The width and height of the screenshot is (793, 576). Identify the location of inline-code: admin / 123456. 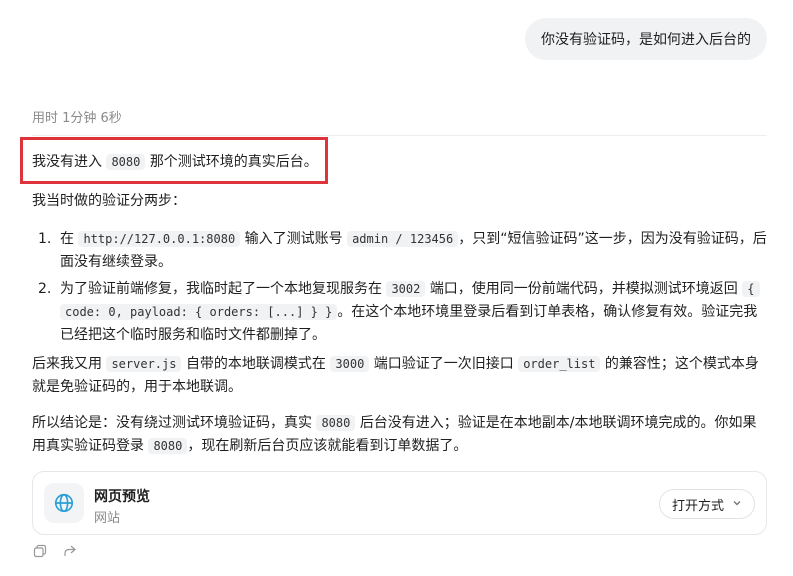
(403, 239).